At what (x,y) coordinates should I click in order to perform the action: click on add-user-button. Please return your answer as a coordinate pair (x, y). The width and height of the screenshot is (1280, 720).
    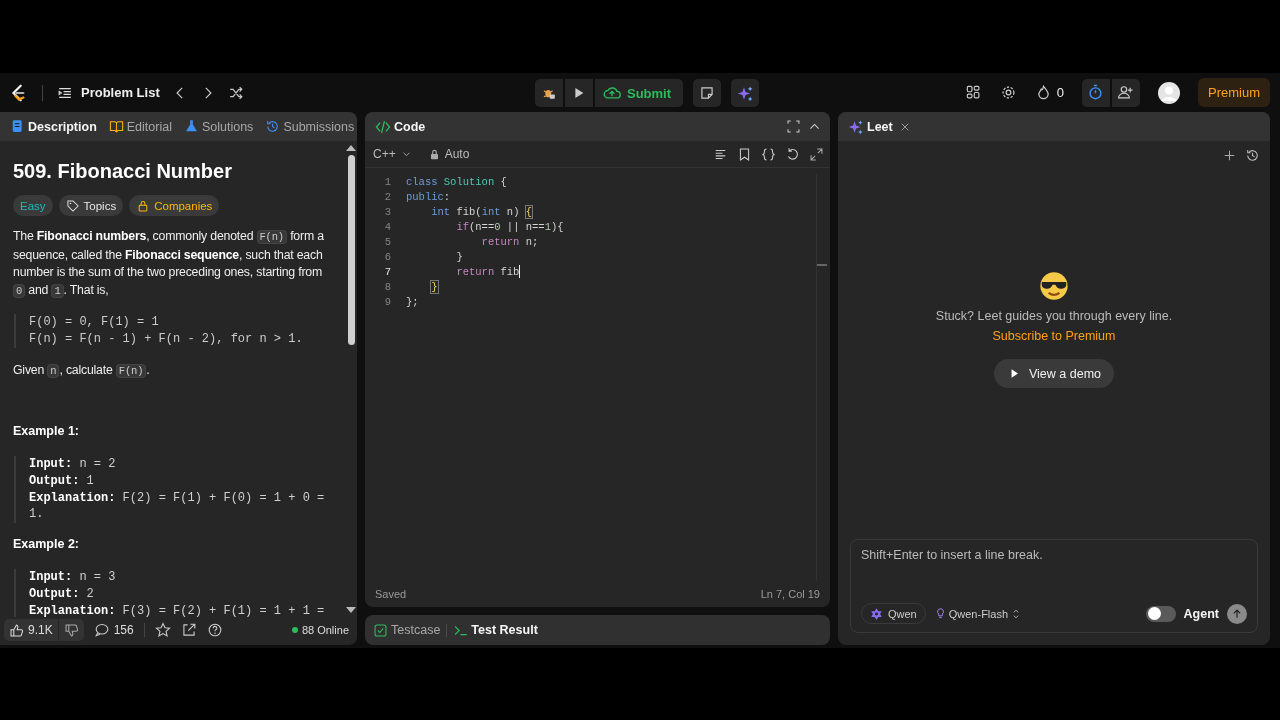
    Looking at the image, I should click on (1126, 92).